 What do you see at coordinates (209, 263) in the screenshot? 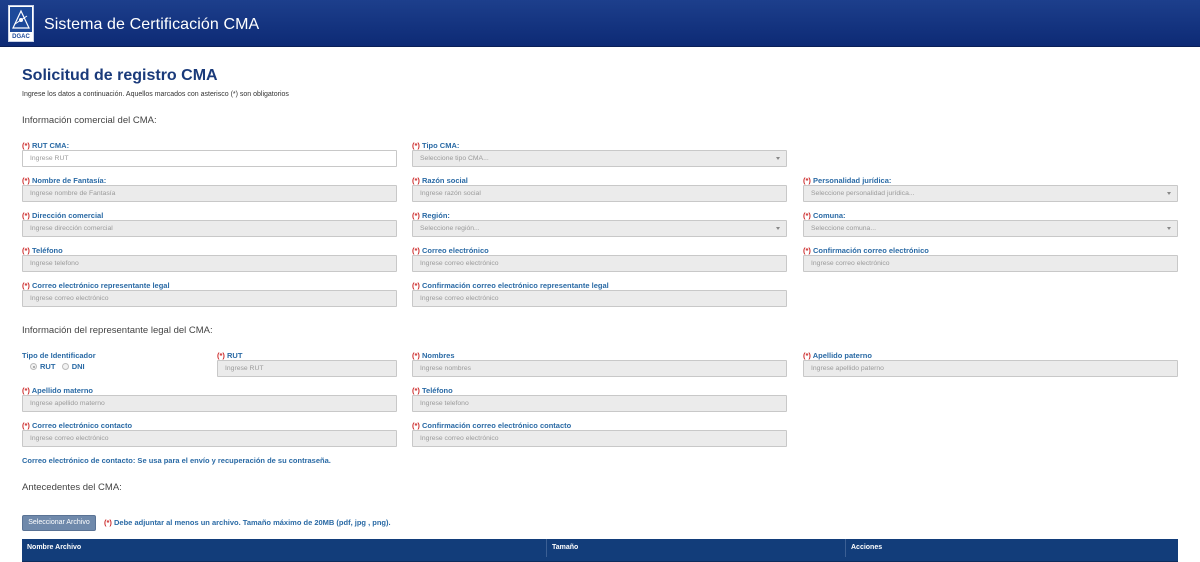
I see `telefono-input: Ingrese telefono` at bounding box center [209, 263].